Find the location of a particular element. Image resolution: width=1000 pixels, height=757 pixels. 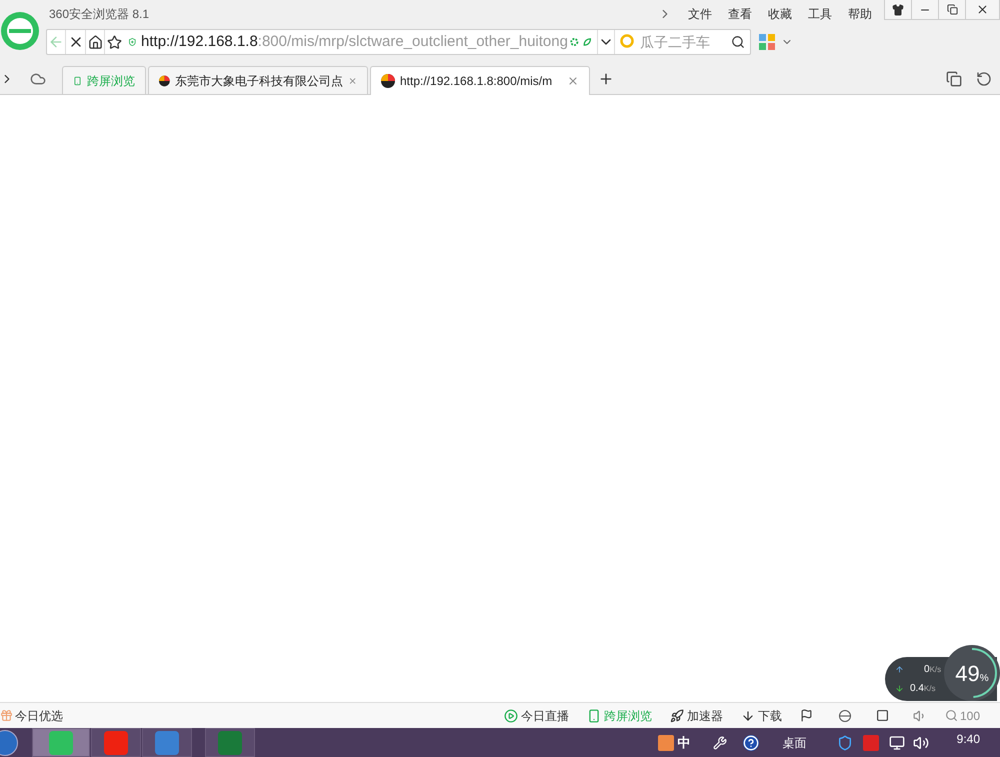

browser-tab: 东莞市大象电子科技有限公司点 is located at coordinates (258, 80).